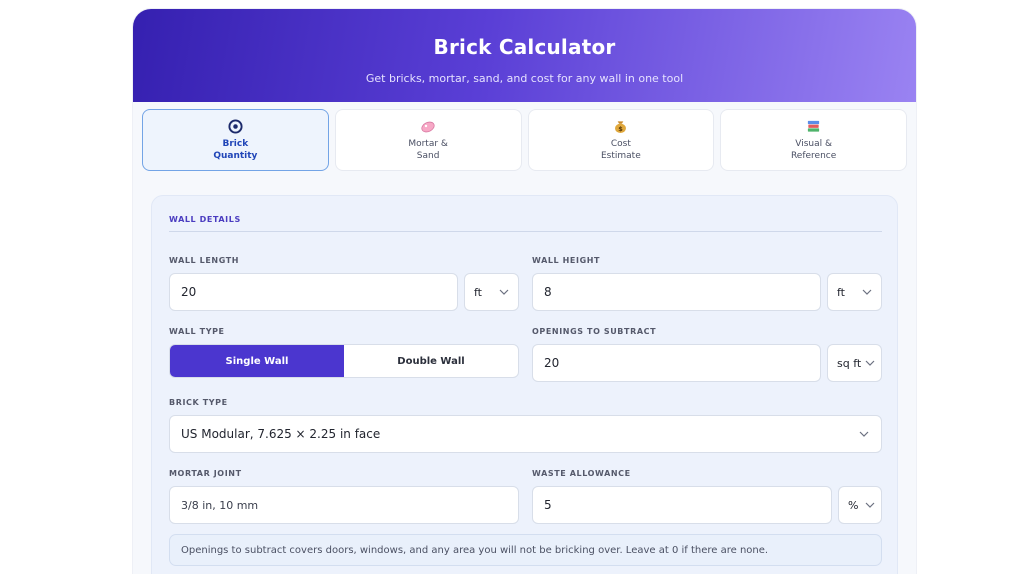 The width and height of the screenshot is (1024, 574). I want to click on wall-length-unit-value: ft, so click(478, 292).